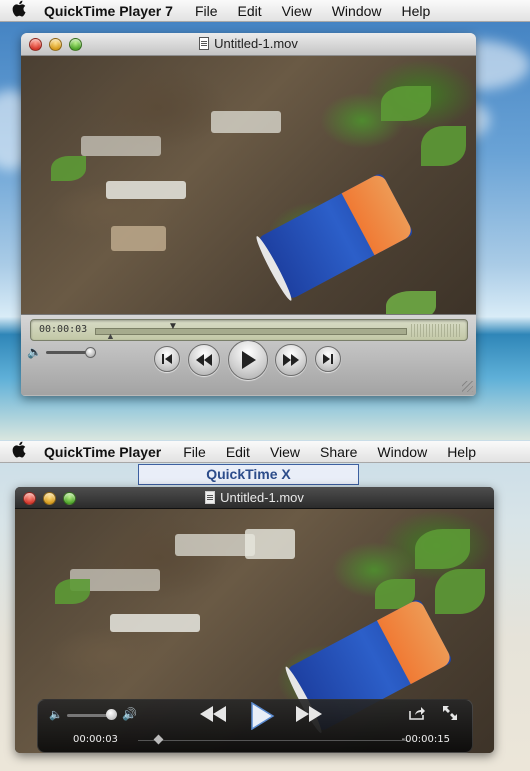  What do you see at coordinates (111, 11) in the screenshot?
I see `menu-app-name: QuickTime Player 7` at bounding box center [111, 11].